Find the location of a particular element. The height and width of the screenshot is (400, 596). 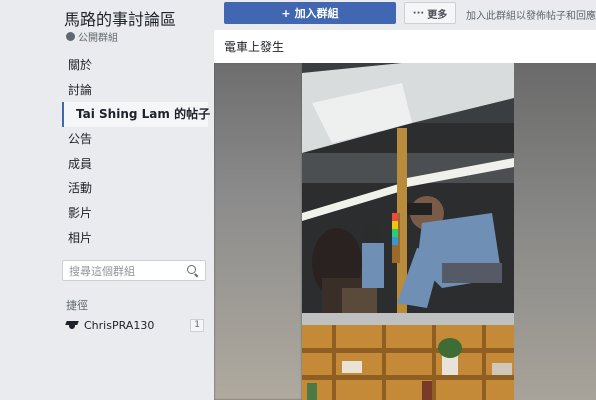

nav-item-discussion: 討論 is located at coordinates (135, 90).